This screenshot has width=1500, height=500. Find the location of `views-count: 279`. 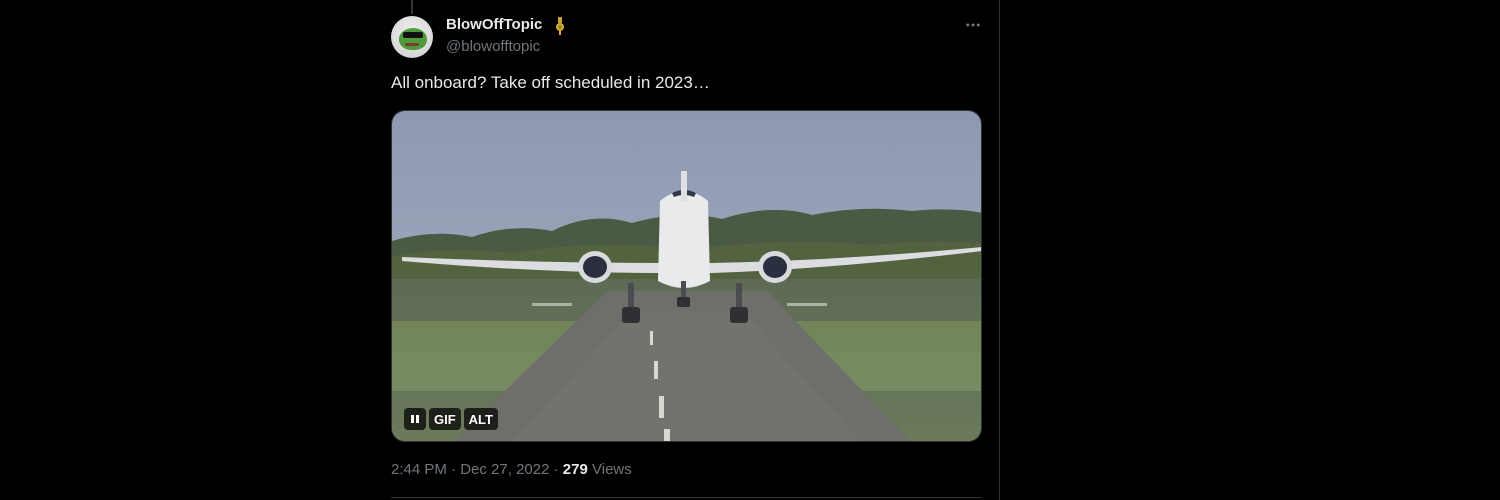

views-count: 279 is located at coordinates (575, 469).